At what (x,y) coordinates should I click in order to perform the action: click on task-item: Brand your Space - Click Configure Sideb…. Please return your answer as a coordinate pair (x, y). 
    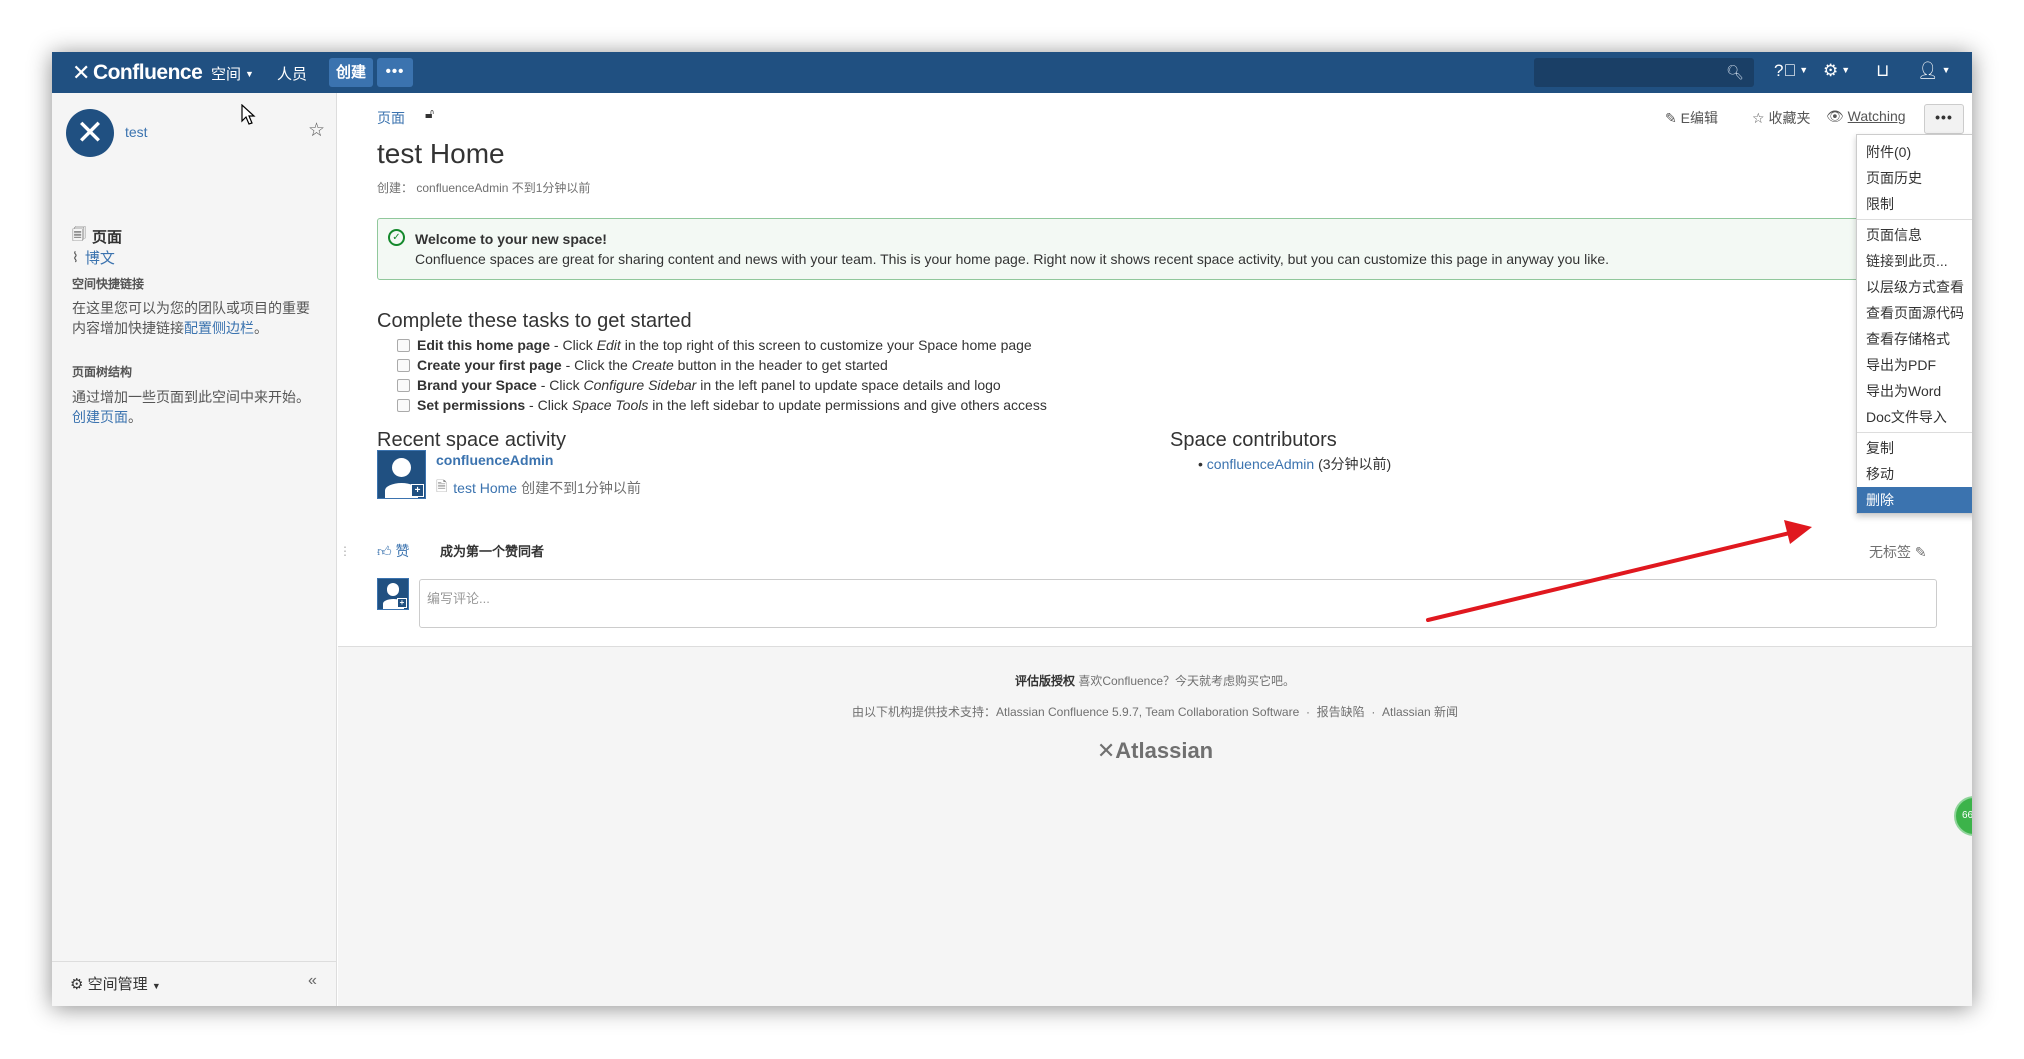
    Looking at the image, I should click on (699, 385).